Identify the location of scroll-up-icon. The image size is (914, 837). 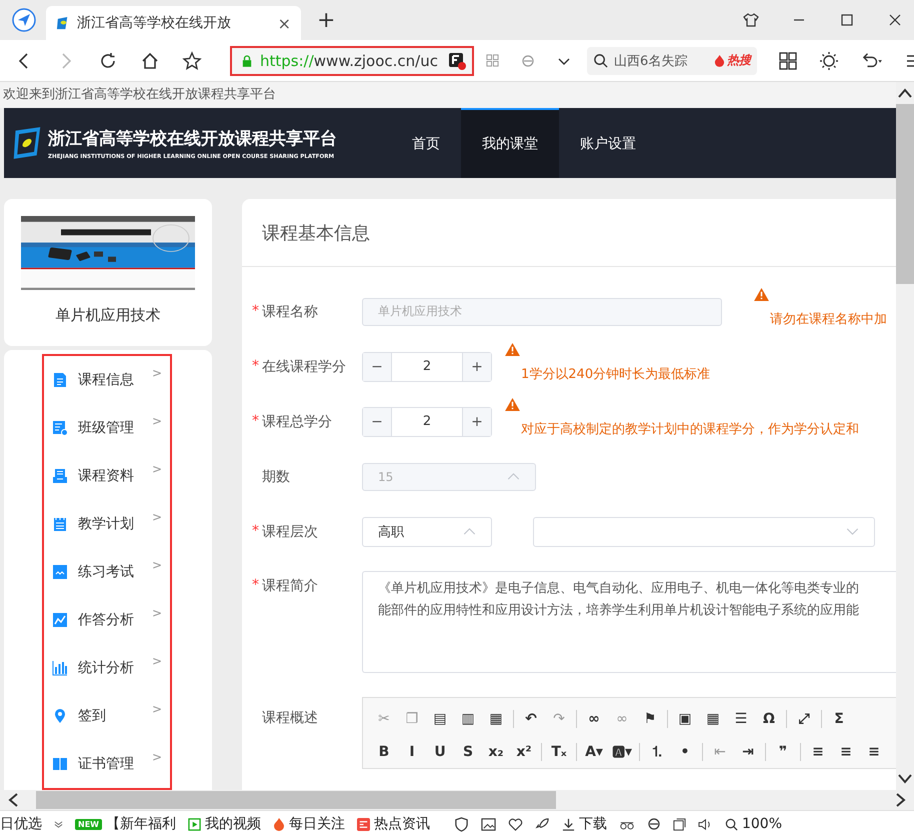
(905, 93).